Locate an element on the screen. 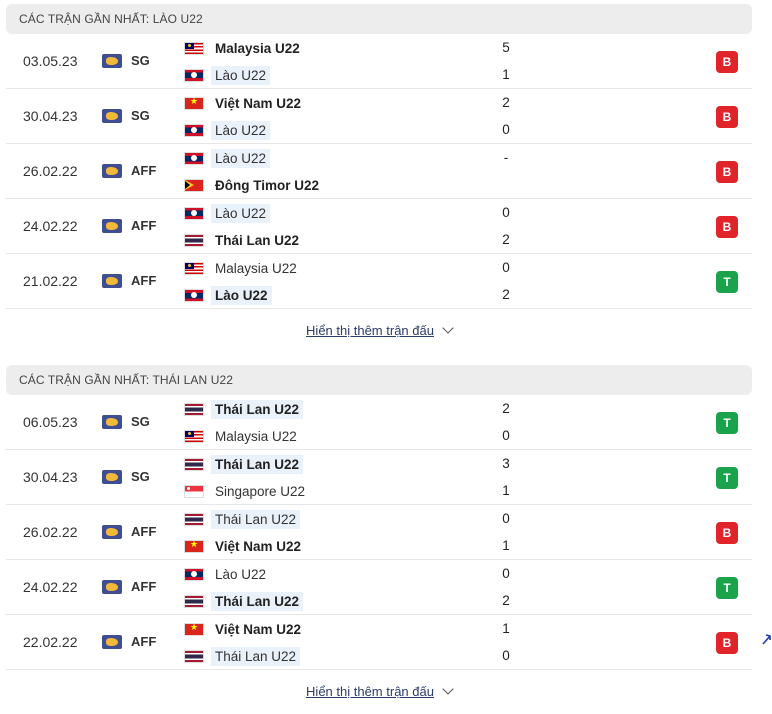  show-more-label: Hiển thị thêm trận đấu is located at coordinates (370, 330).